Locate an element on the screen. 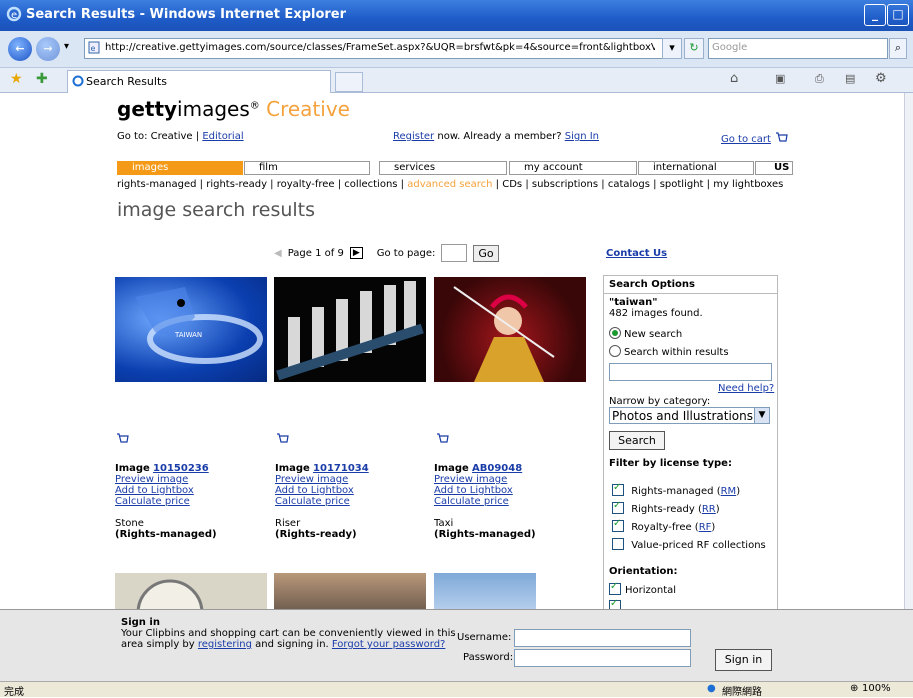 The image size is (913, 698). chevron-down-icon: ▼ is located at coordinates (761, 415).